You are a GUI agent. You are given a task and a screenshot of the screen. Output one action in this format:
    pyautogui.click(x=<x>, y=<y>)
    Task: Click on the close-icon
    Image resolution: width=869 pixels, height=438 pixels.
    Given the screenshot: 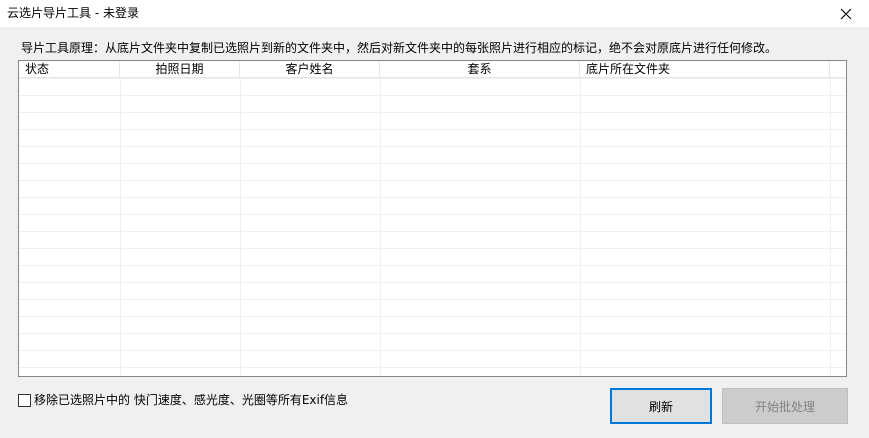 What is the action you would take?
    pyautogui.click(x=846, y=13)
    